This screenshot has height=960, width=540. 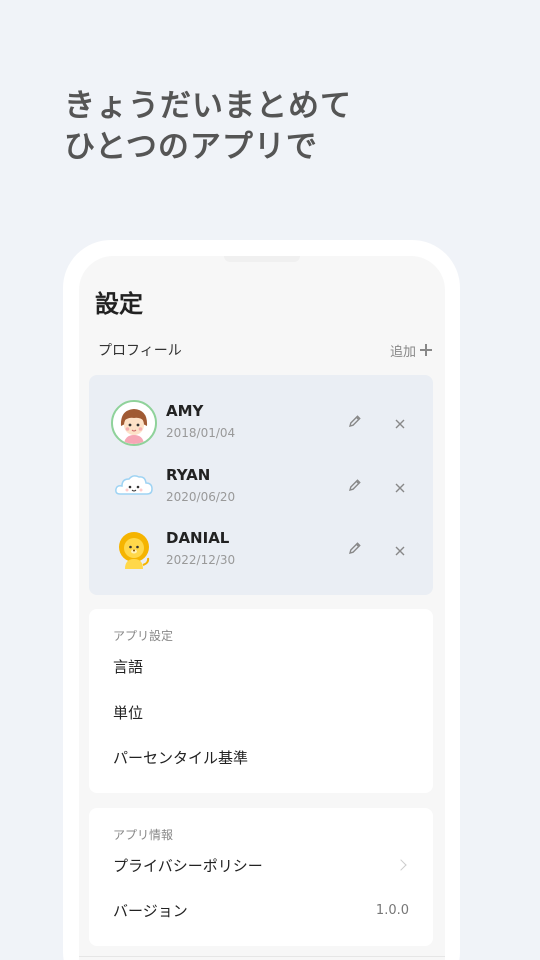 What do you see at coordinates (128, 712) in the screenshot?
I see `settings-item-label: 単位` at bounding box center [128, 712].